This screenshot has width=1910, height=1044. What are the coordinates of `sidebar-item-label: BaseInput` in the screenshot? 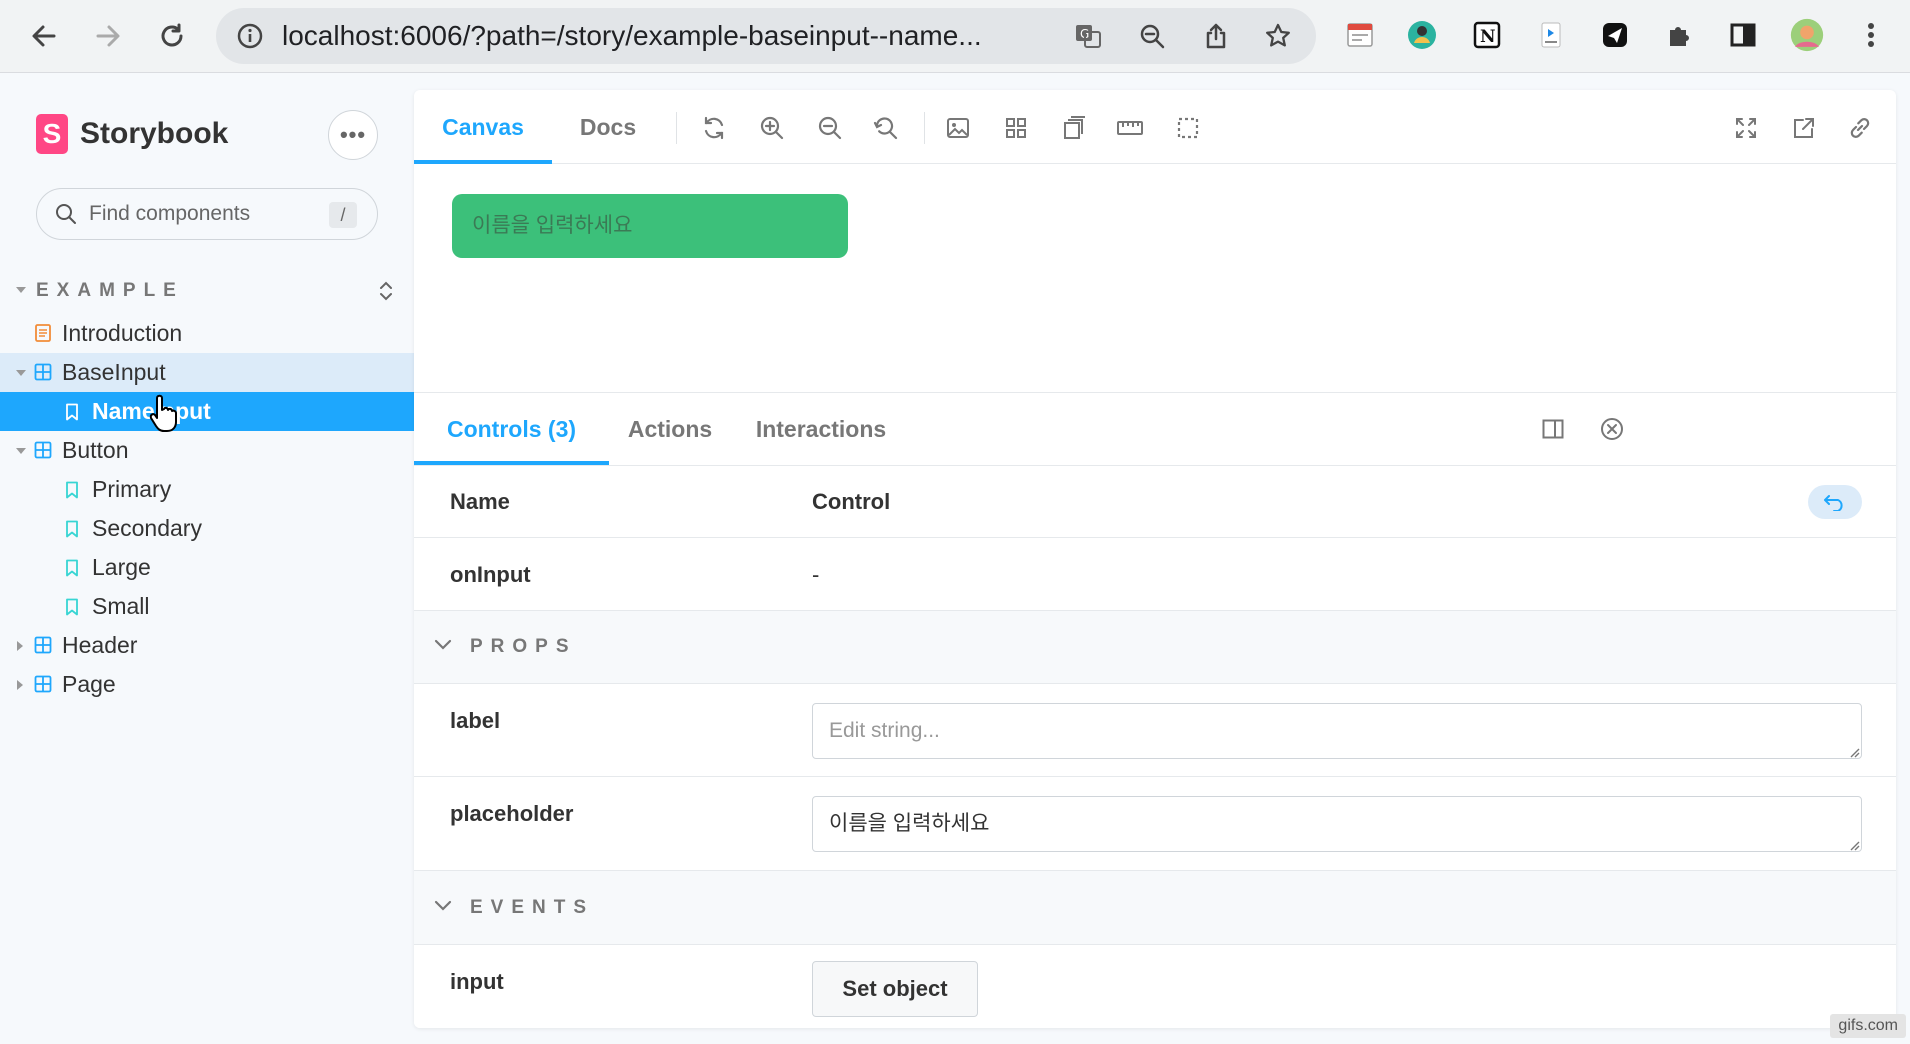 It's located at (114, 372).